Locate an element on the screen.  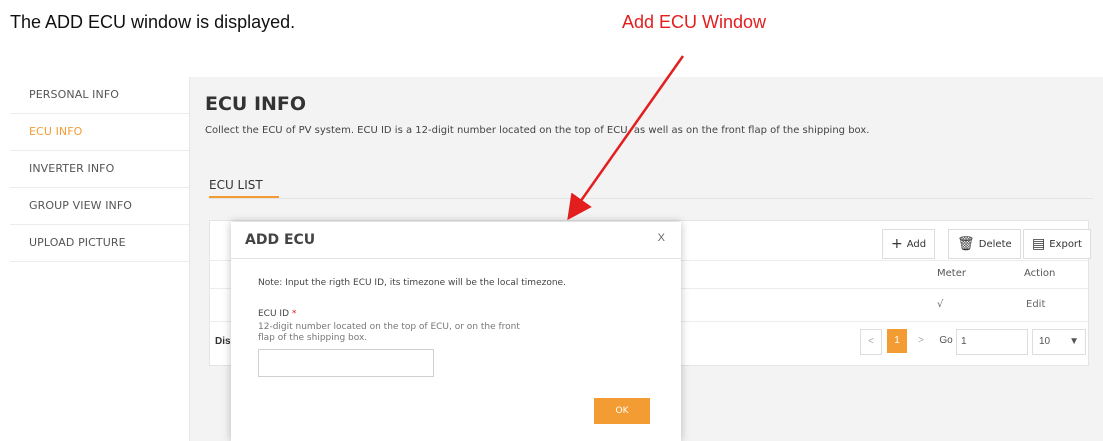
ecu-id-label: ECU ID * is located at coordinates (277, 314).